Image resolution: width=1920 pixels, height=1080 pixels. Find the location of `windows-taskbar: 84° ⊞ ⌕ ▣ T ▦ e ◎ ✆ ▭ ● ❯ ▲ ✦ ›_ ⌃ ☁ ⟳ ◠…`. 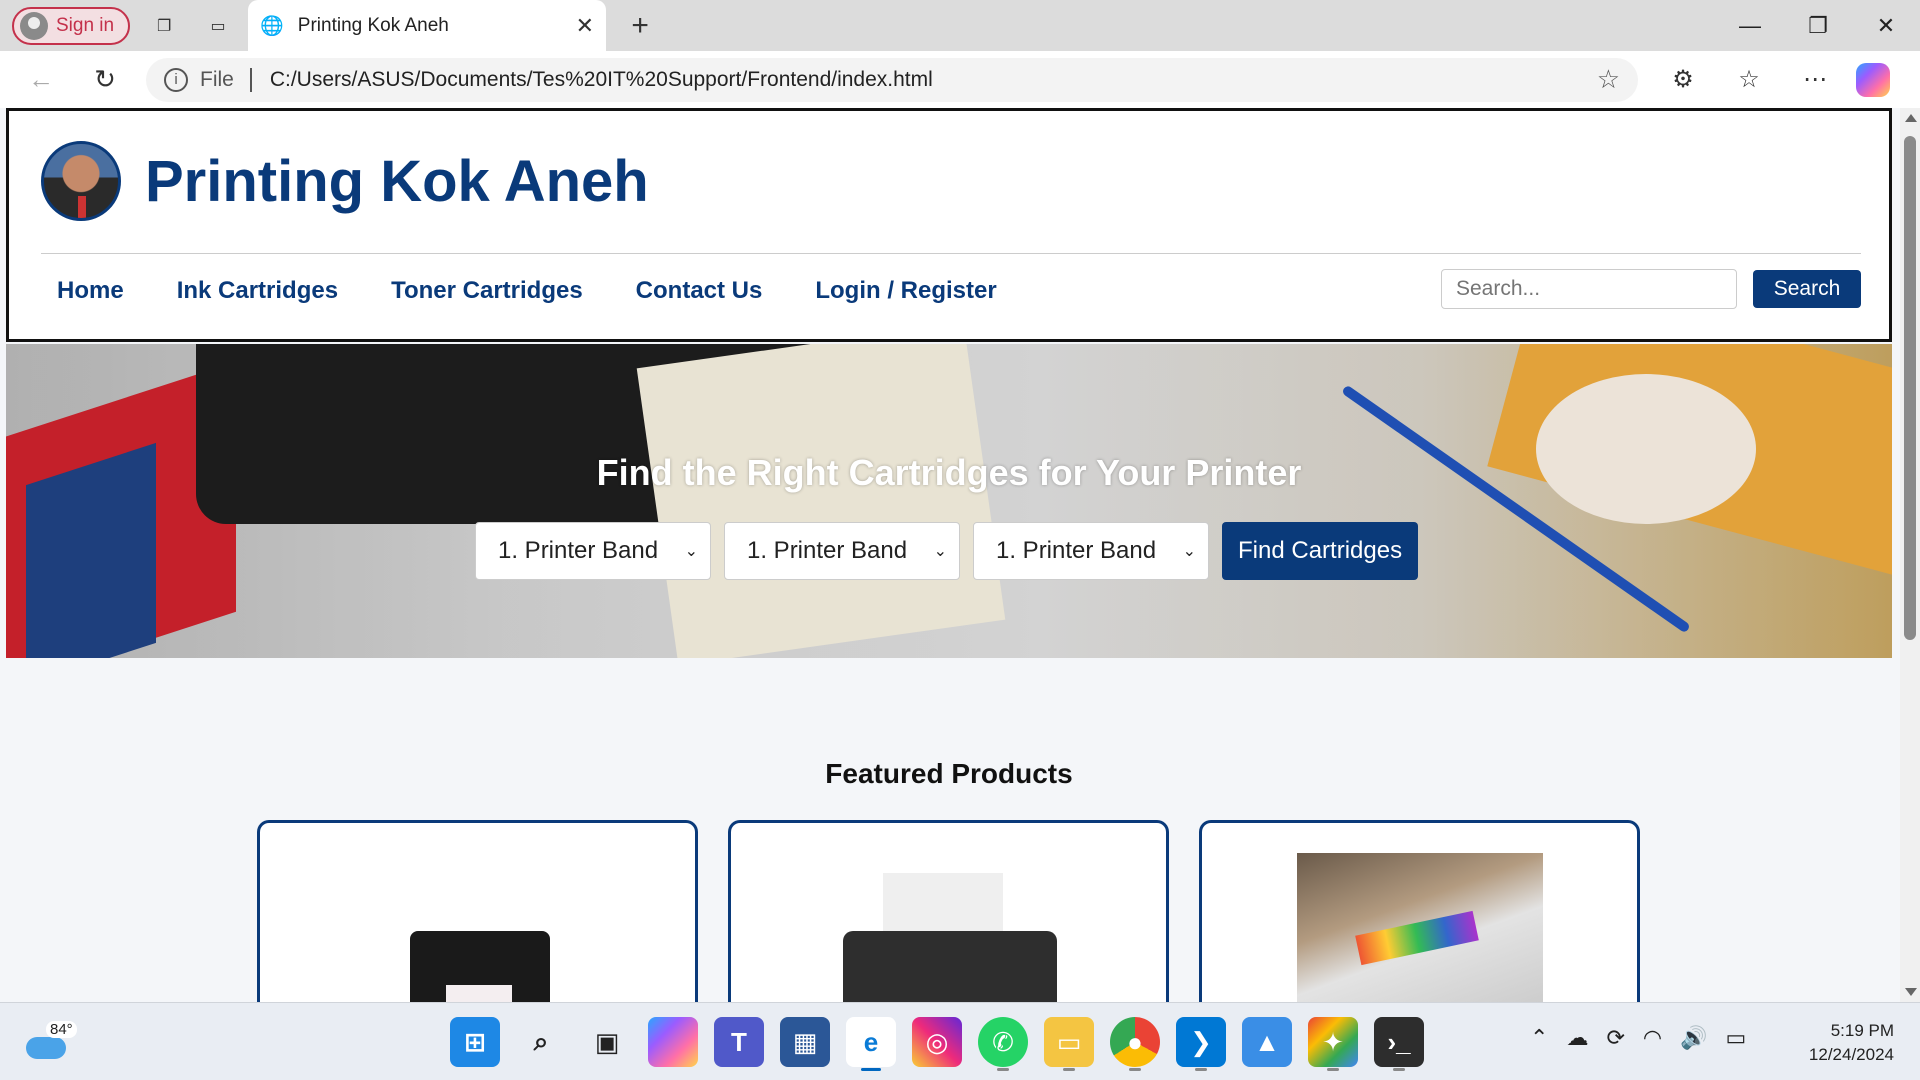

windows-taskbar: 84° ⊞ ⌕ ▣ T ▦ e ◎ ✆ ▭ ● ❯ ▲ ✦ ›_ ⌃ ☁ ⟳ ◠… is located at coordinates (960, 1041).